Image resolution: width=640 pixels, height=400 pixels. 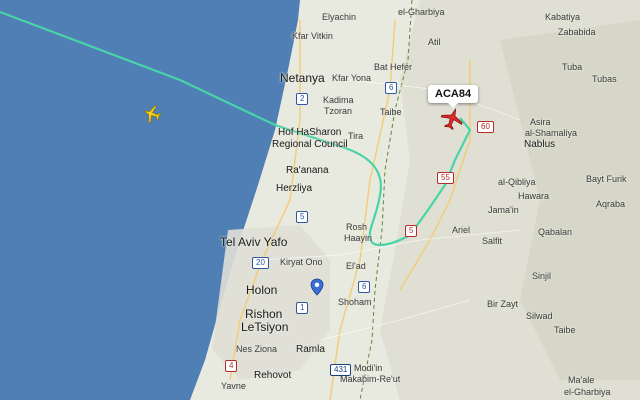 I want to click on place-label: Kfar Vitkin, so click(x=312, y=36).